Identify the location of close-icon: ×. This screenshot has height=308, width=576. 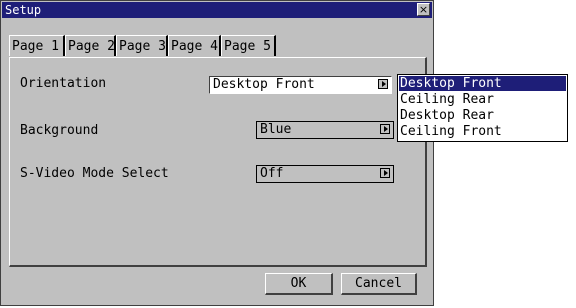
(423, 9).